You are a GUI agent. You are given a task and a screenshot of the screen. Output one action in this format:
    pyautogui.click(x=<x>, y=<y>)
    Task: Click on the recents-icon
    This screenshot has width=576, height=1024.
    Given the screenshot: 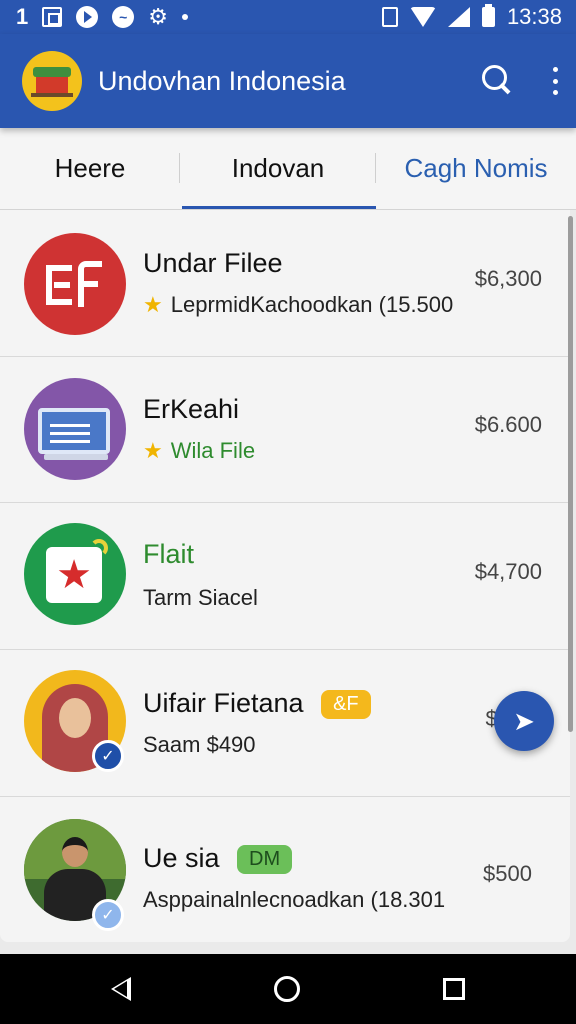 What is the action you would take?
    pyautogui.click(x=453, y=989)
    